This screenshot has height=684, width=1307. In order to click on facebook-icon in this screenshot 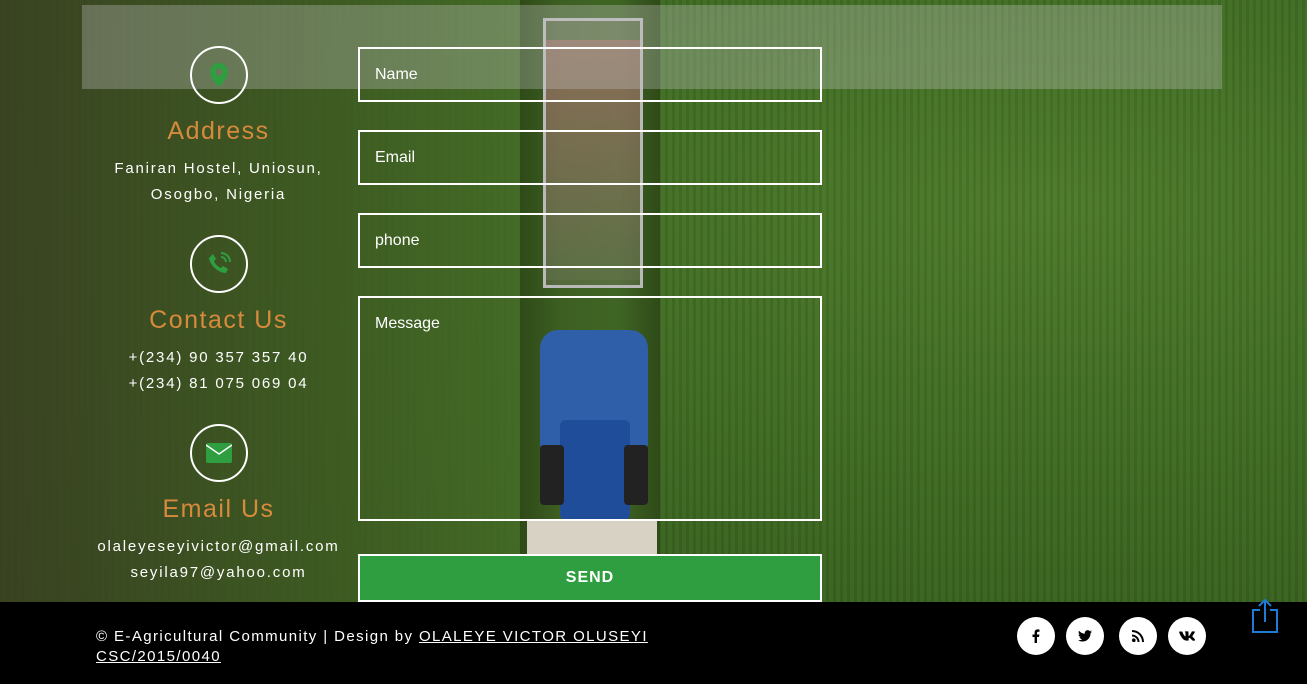, I will do `click(1036, 636)`.